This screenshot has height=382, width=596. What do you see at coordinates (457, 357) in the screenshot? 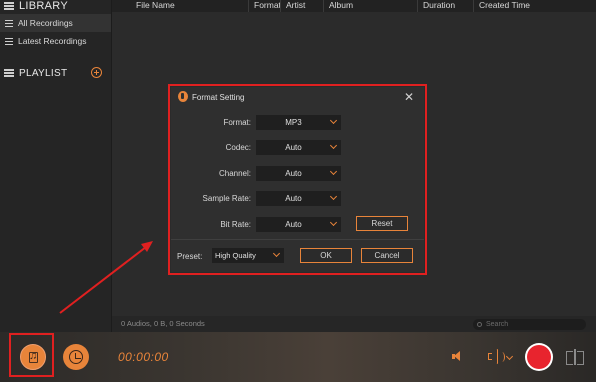
I see `speaker-icon` at bounding box center [457, 357].